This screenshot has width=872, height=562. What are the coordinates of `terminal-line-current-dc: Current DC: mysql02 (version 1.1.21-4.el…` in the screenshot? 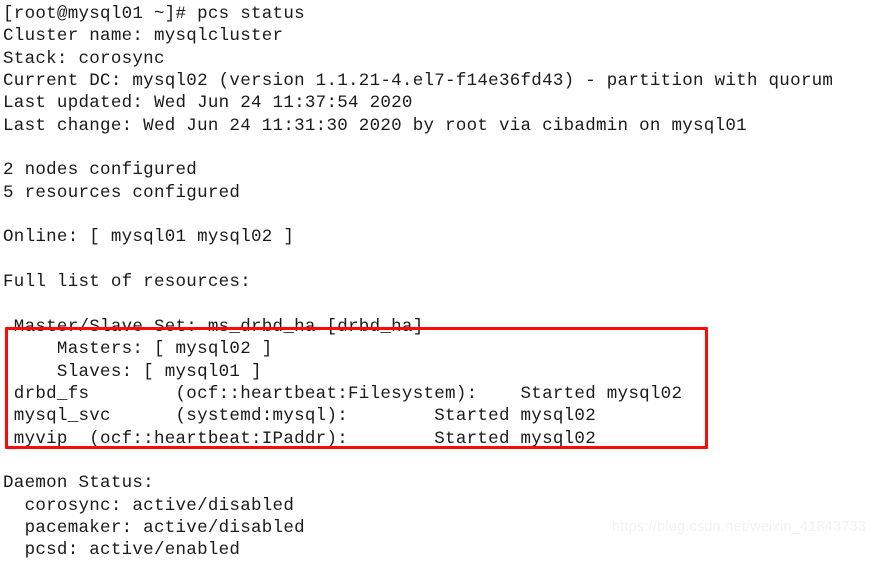 It's located at (418, 81).